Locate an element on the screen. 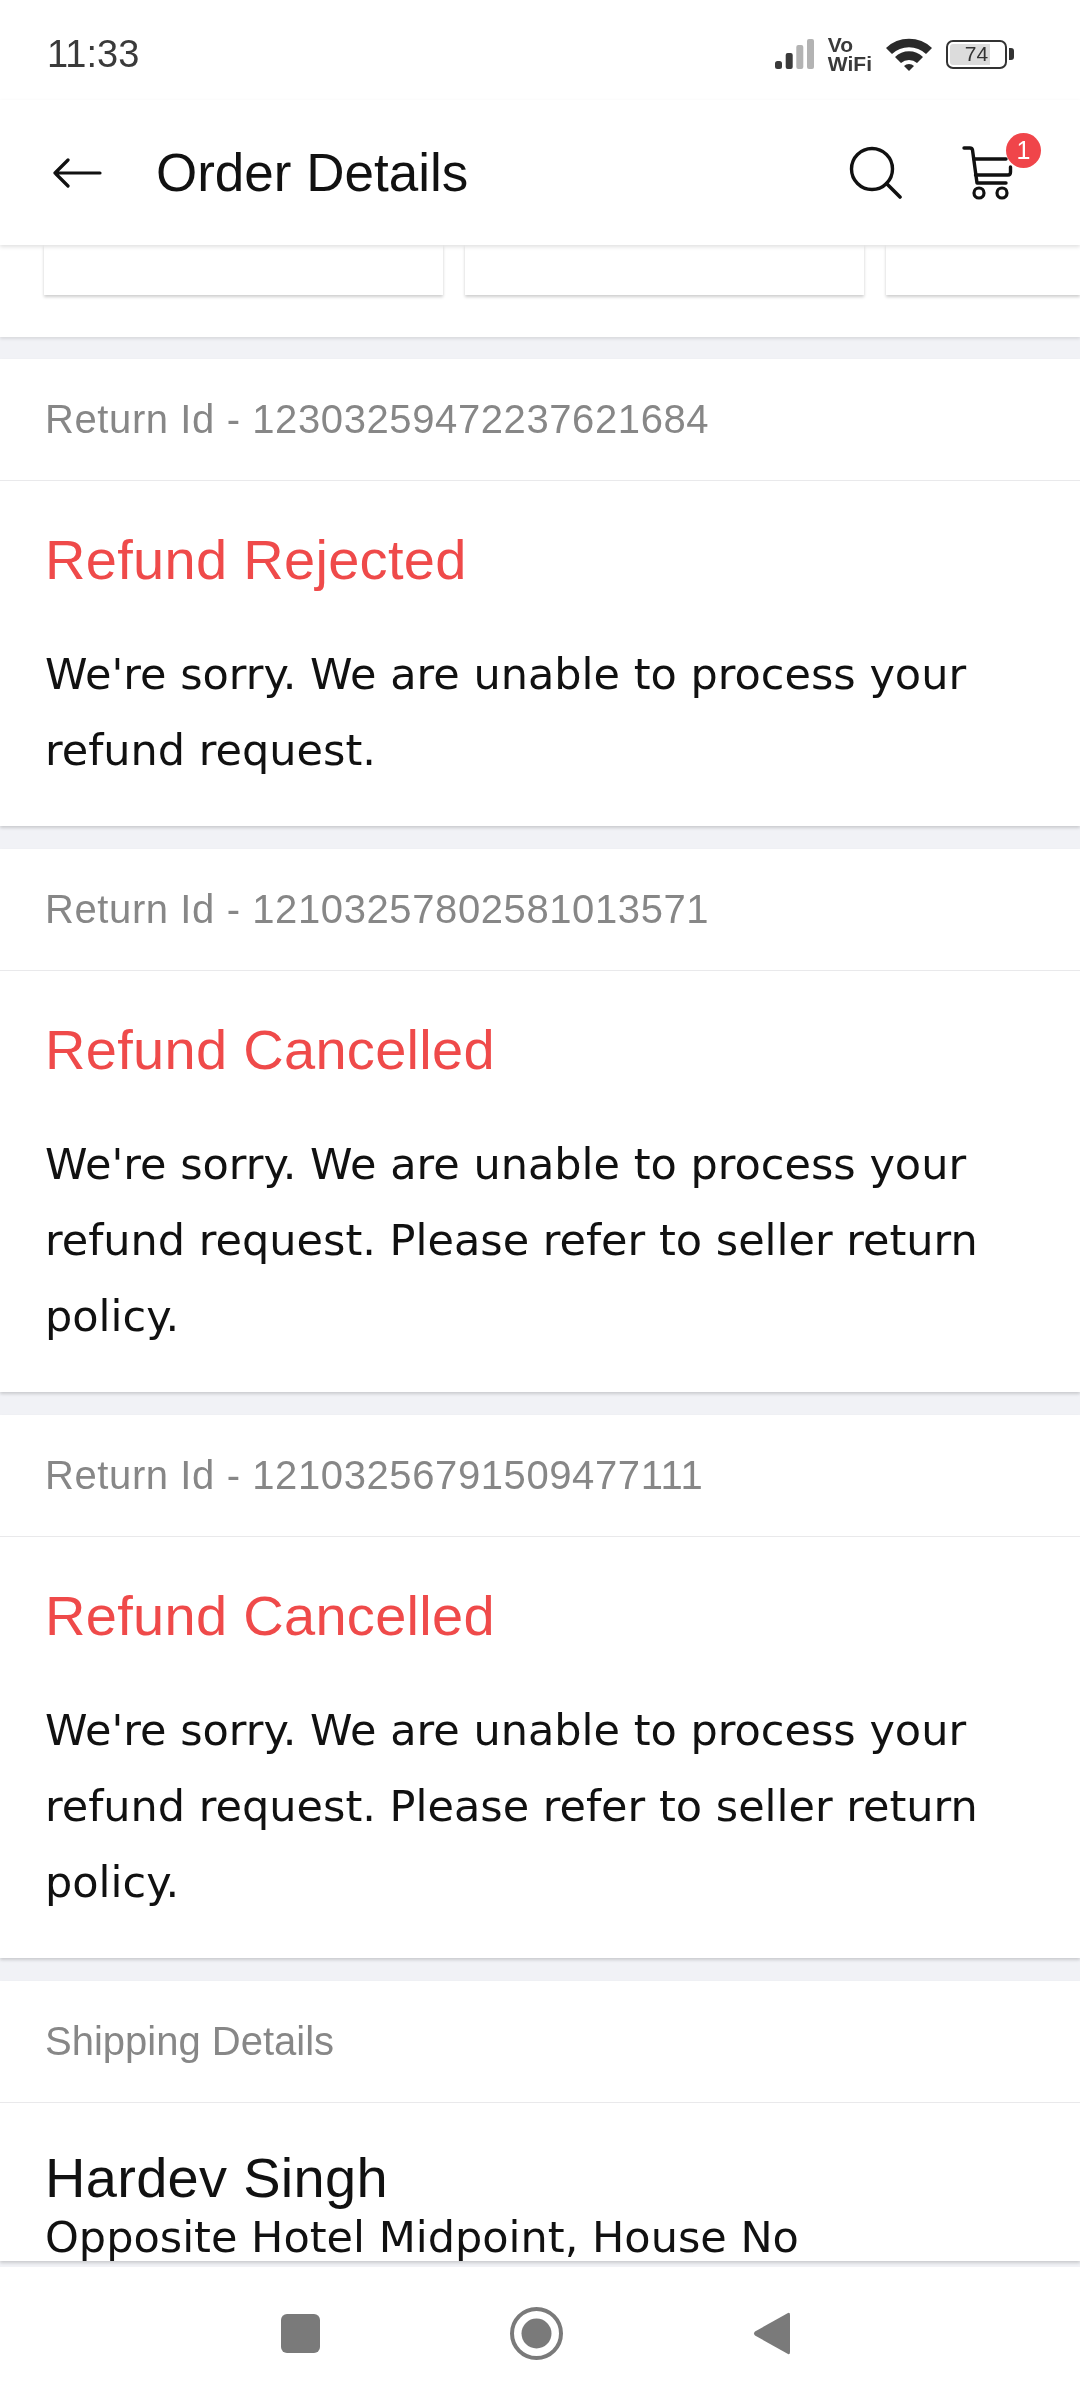 The image size is (1080, 2400). cart-button is located at coordinates (987, 172).